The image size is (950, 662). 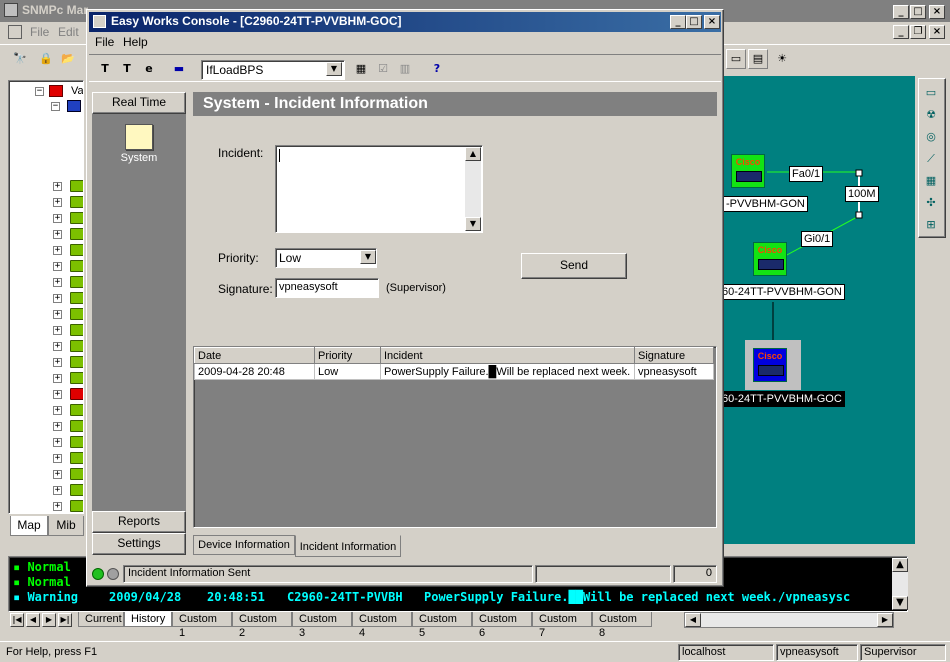 What do you see at coordinates (361, 69) in the screenshot?
I see `table-icon: ▦` at bounding box center [361, 69].